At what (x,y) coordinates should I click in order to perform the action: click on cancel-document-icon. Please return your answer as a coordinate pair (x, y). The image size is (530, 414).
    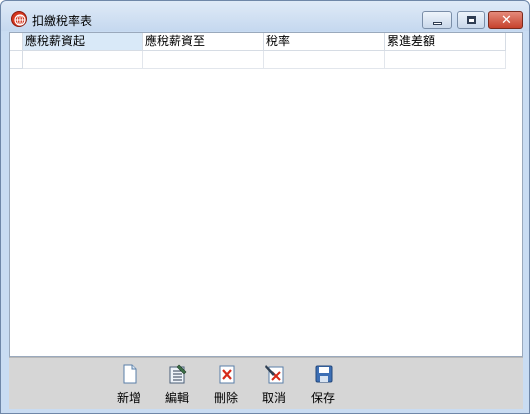
    Looking at the image, I should click on (274, 374).